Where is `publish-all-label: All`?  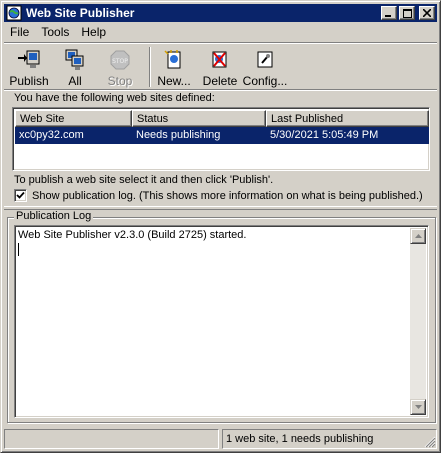 publish-all-label: All is located at coordinates (75, 81).